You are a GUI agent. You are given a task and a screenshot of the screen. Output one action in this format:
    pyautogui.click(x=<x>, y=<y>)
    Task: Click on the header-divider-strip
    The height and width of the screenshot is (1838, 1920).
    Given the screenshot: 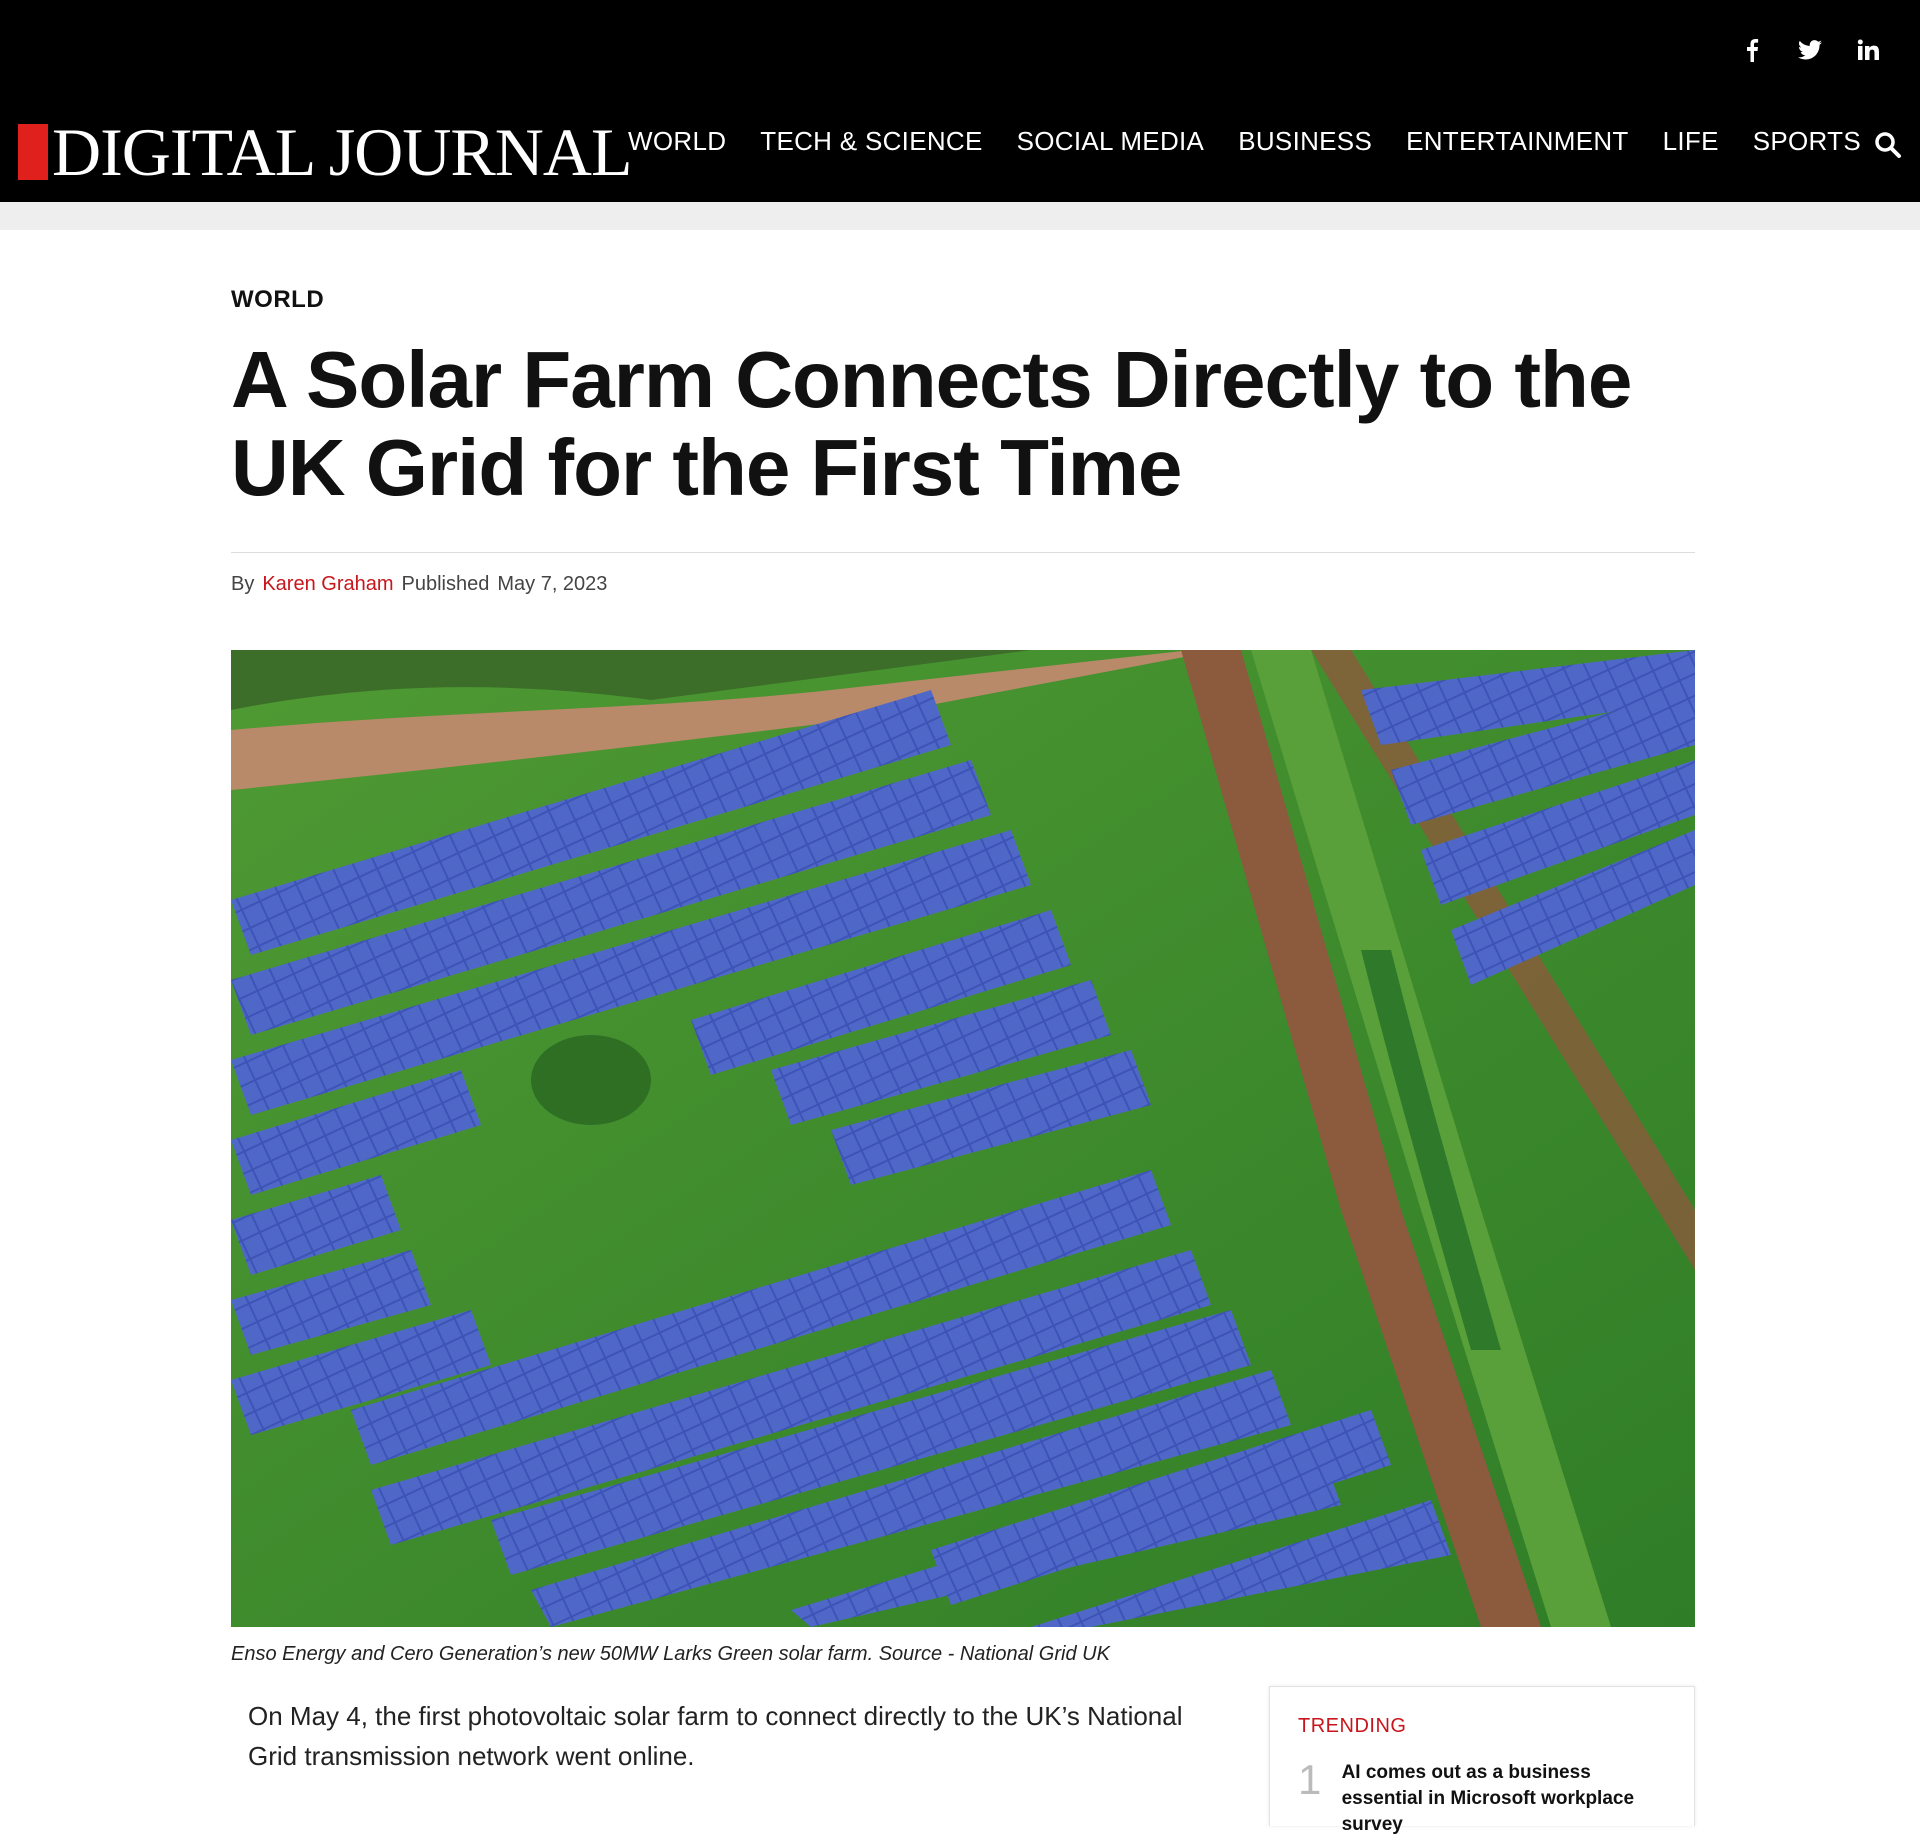 What is the action you would take?
    pyautogui.click(x=960, y=216)
    